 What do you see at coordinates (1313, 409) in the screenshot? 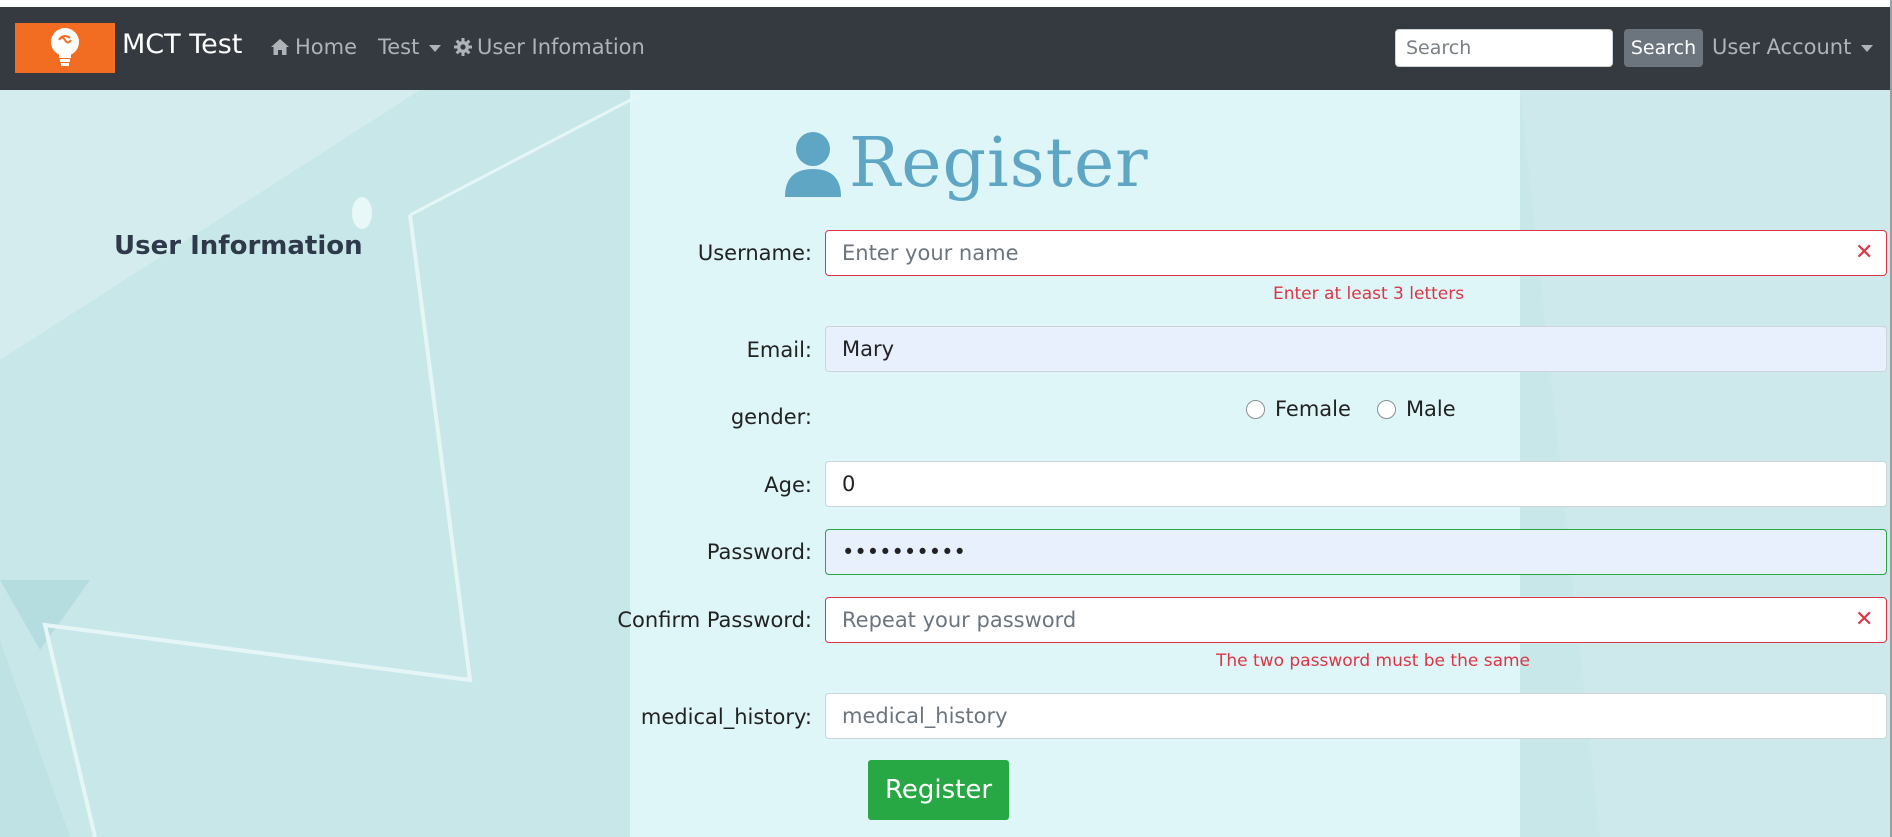
I see `gender-option-female-label: Female` at bounding box center [1313, 409].